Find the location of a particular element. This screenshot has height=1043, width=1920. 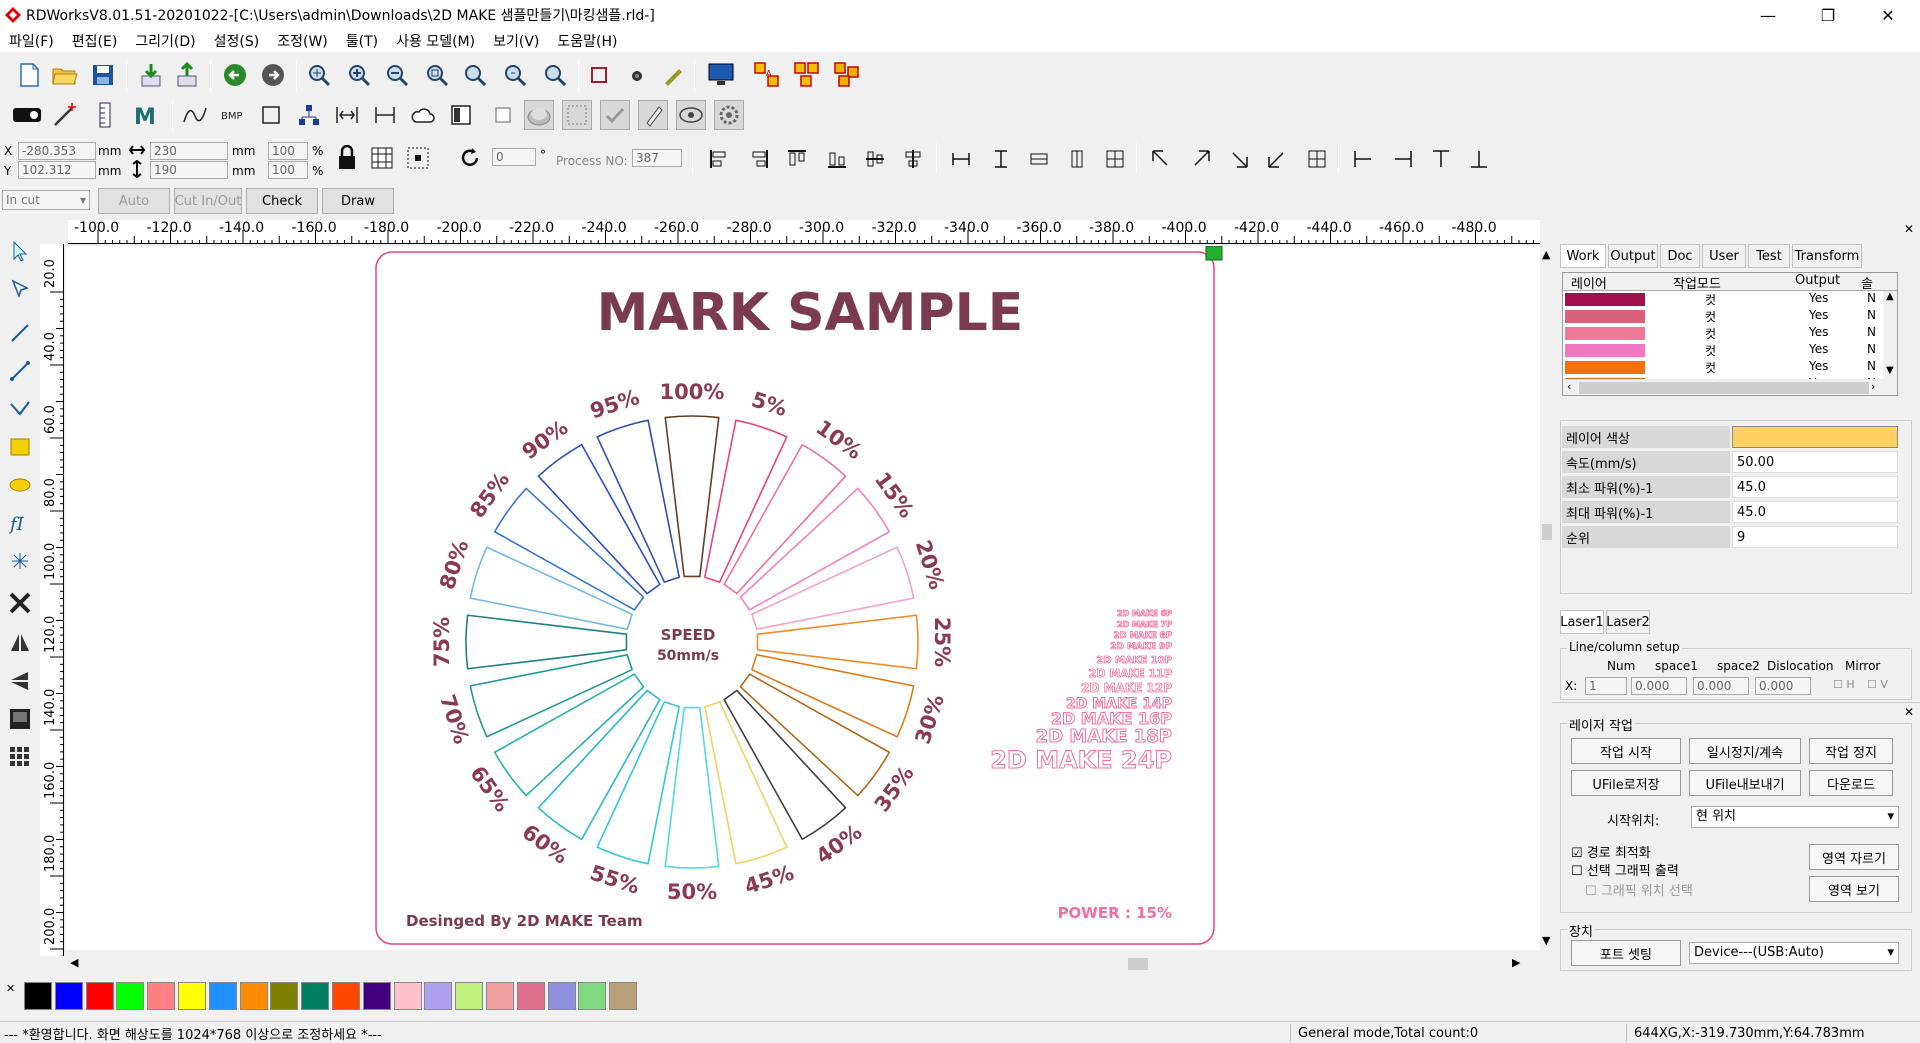

prop-value-4: 9 is located at coordinates (1815, 537).